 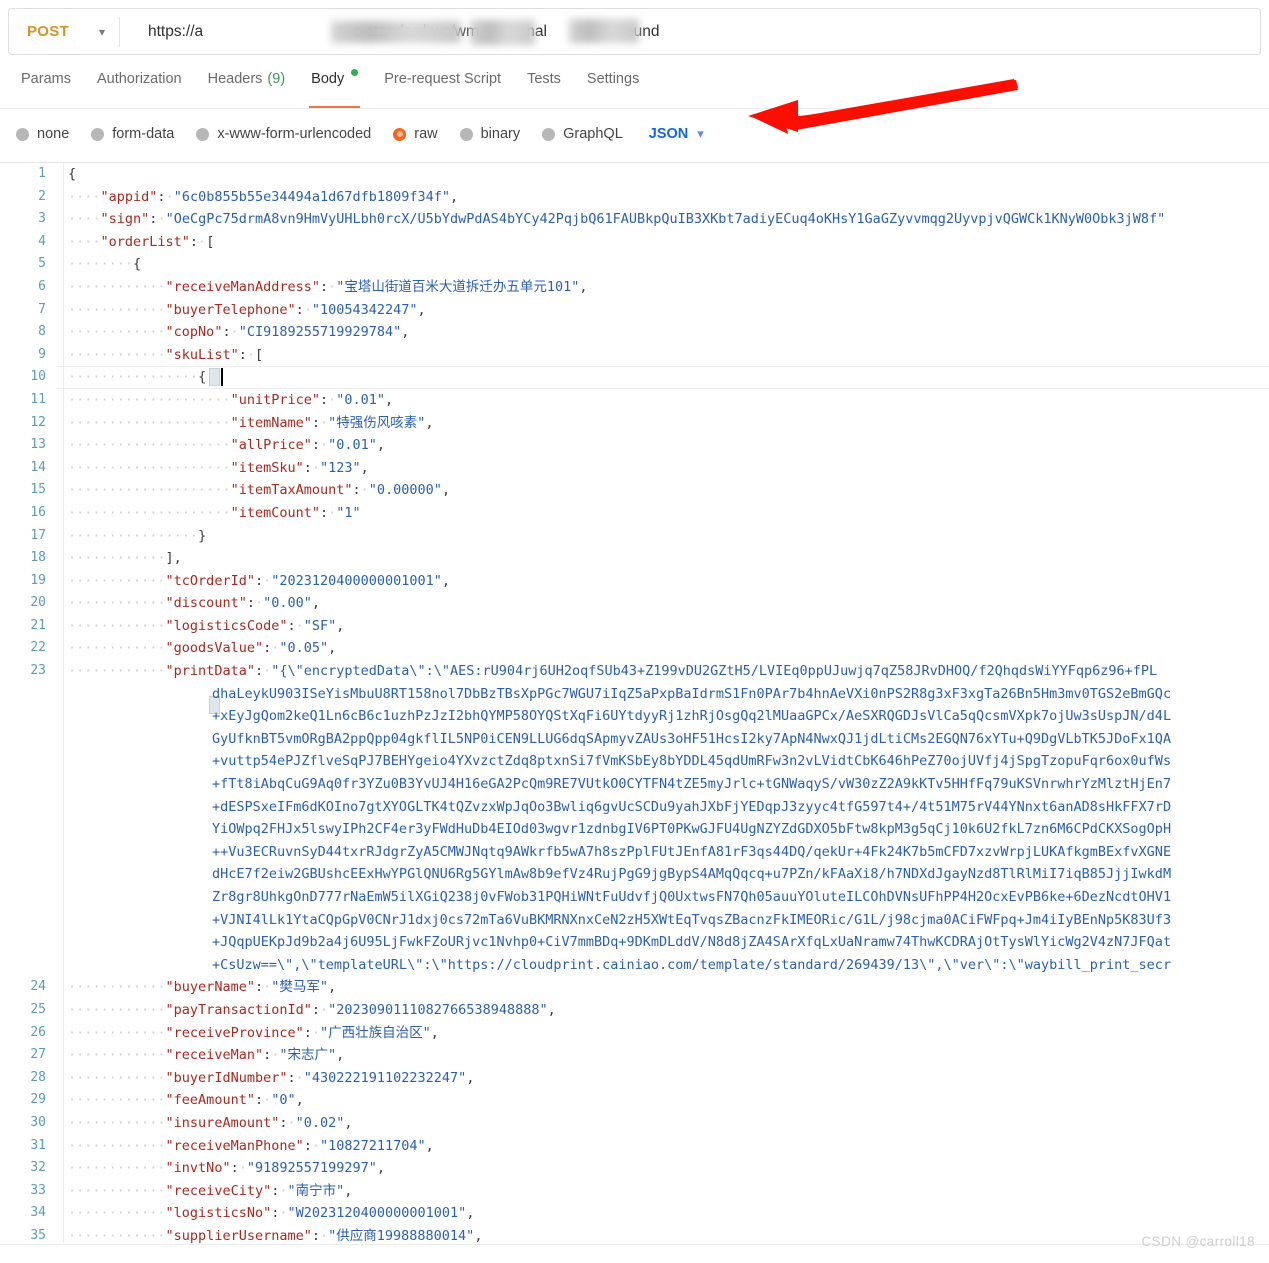 I want to click on line-number: 35, so click(x=38, y=1235).